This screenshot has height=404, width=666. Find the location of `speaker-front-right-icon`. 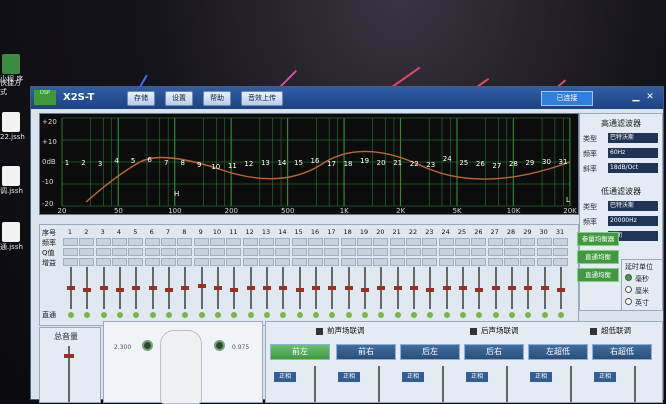

speaker-front-right-icon is located at coordinates (219, 345).